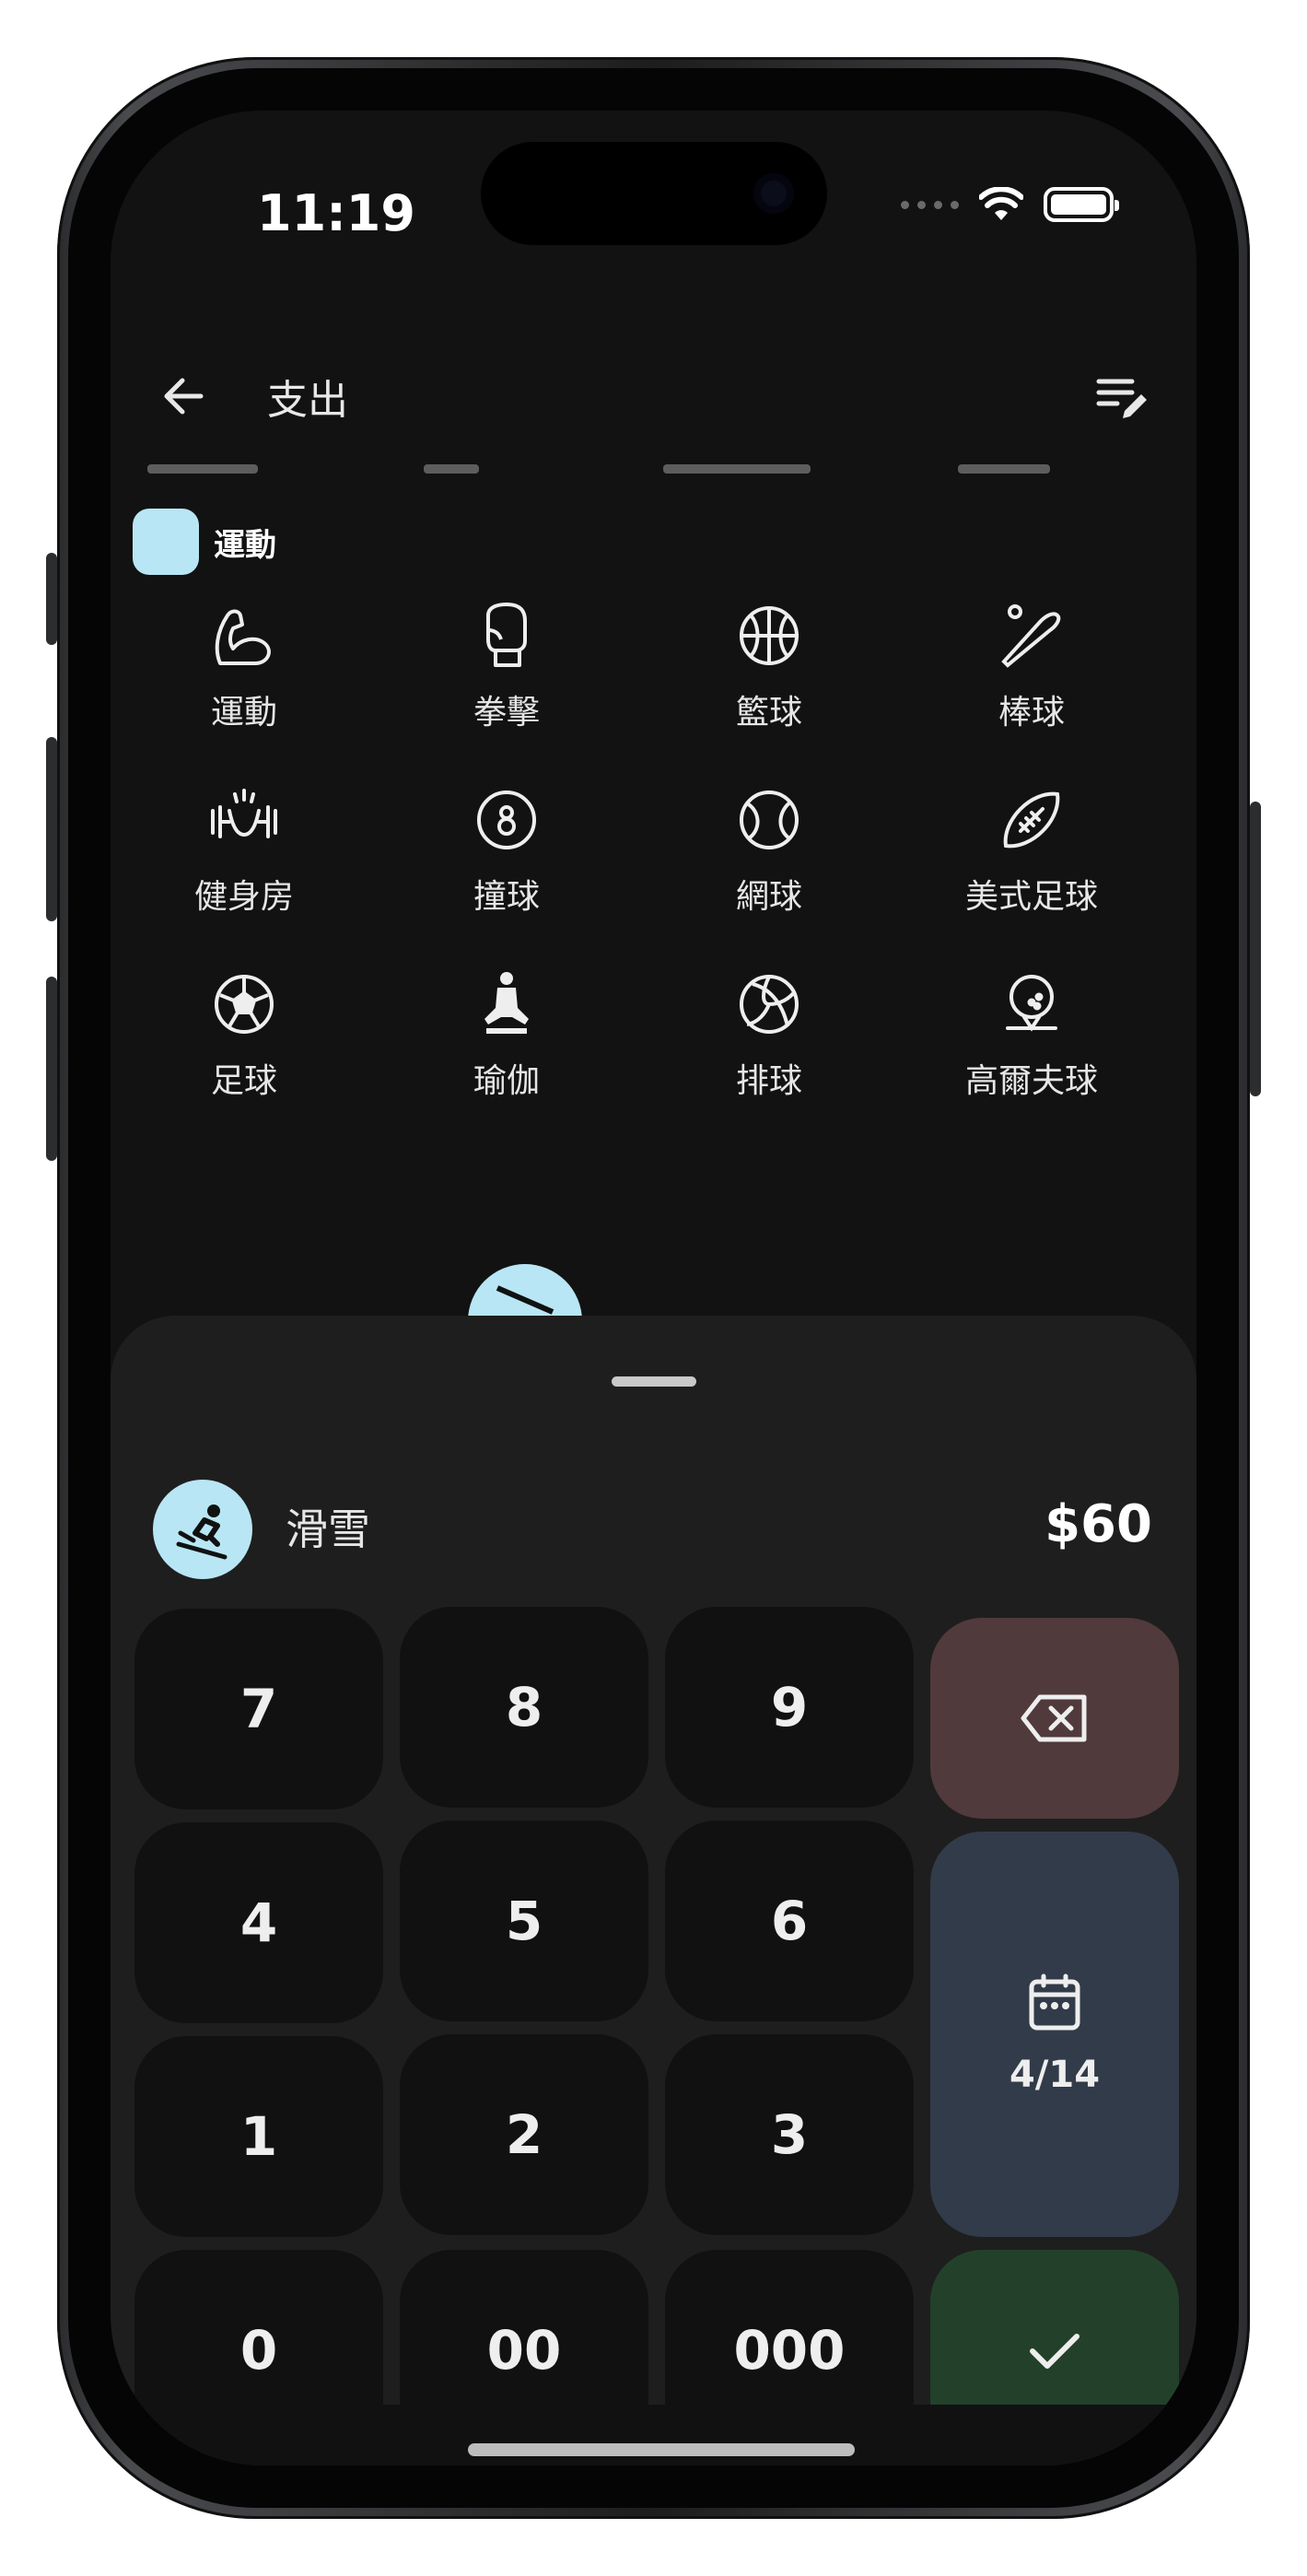 The height and width of the screenshot is (2576, 1307). What do you see at coordinates (245, 666) in the screenshot?
I see `subcategory-item: 運動` at bounding box center [245, 666].